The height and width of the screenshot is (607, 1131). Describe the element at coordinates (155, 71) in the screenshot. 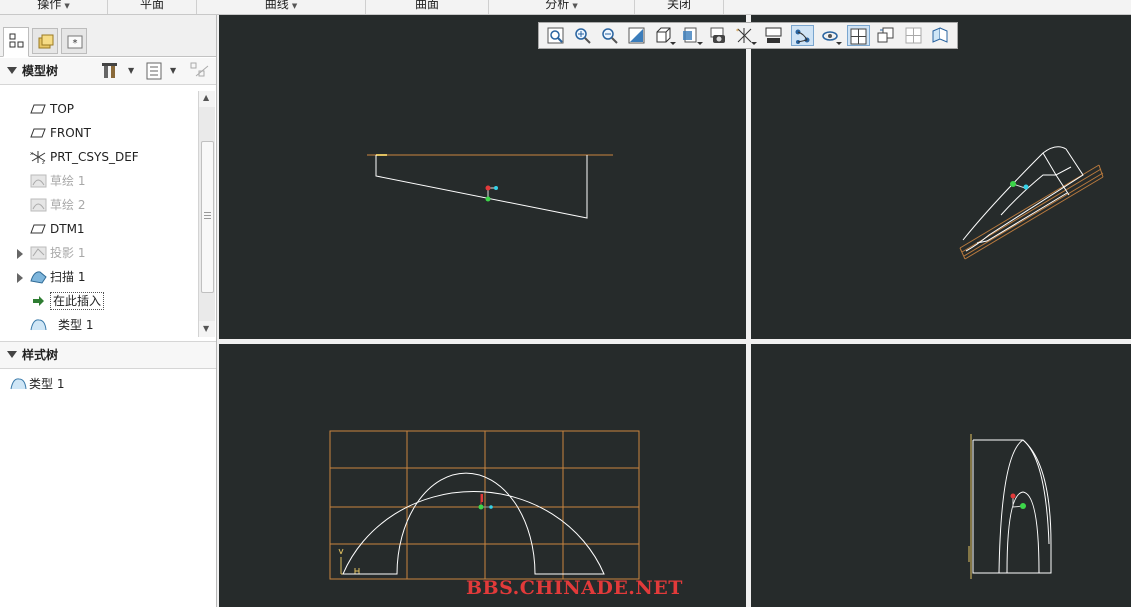

I see `show-options-icon` at that location.